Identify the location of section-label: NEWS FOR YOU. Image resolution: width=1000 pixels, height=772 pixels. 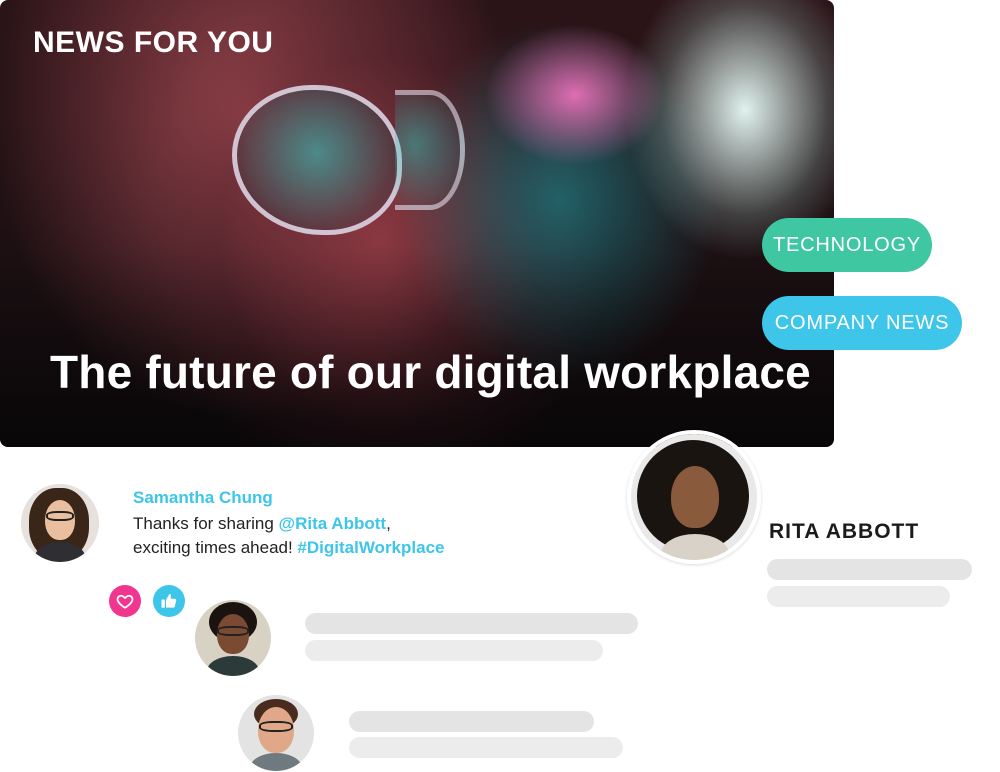
(153, 42).